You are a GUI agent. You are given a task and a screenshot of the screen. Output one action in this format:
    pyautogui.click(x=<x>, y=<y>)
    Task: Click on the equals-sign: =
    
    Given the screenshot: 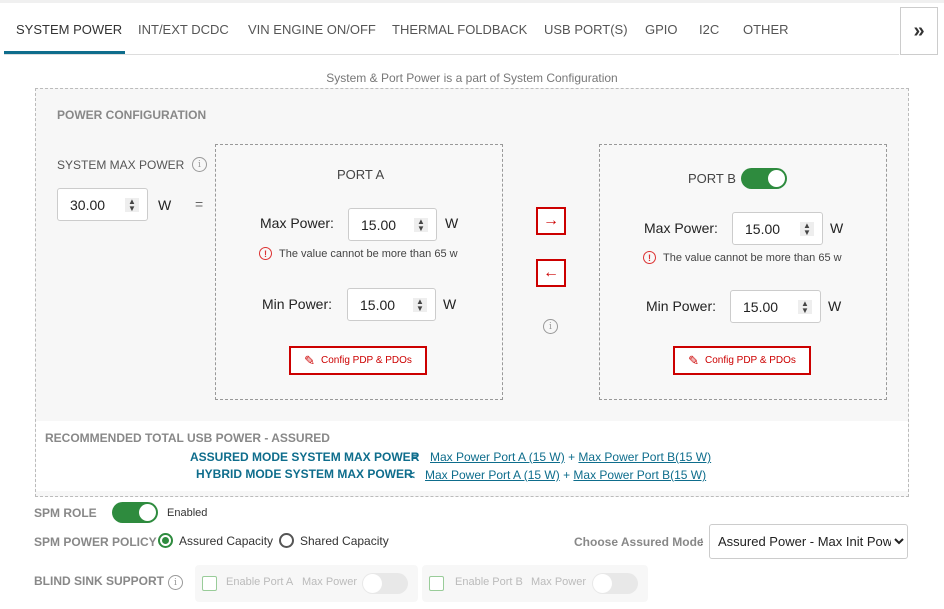 What is the action you would take?
    pyautogui.click(x=199, y=204)
    